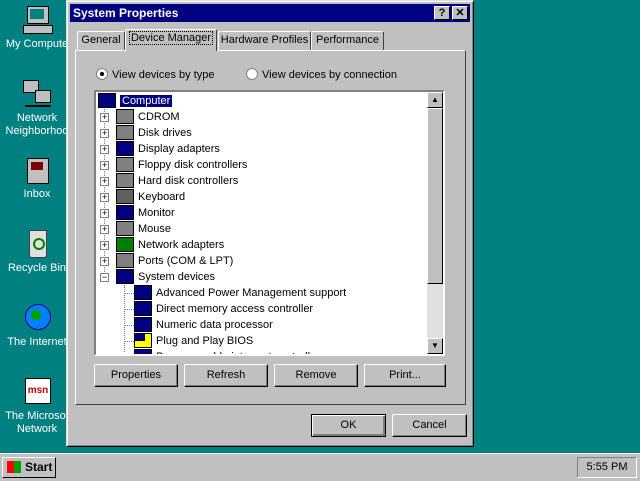  I want to click on tree-category-floppy-disk-controllers: Floppy disk controllers, so click(181, 164).